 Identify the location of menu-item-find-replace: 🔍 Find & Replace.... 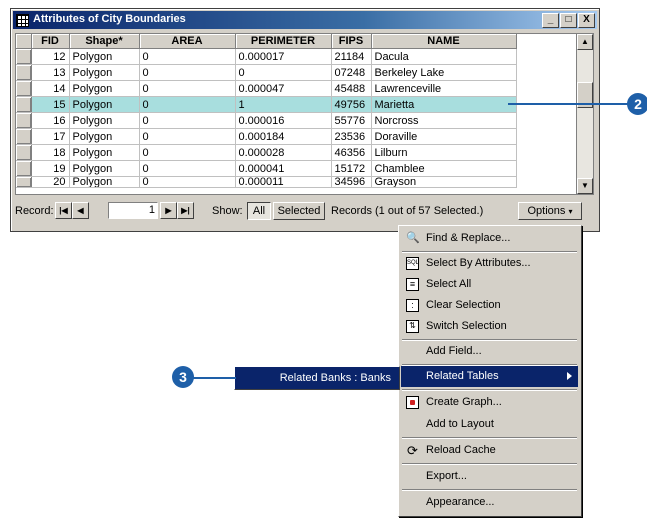
(489, 238).